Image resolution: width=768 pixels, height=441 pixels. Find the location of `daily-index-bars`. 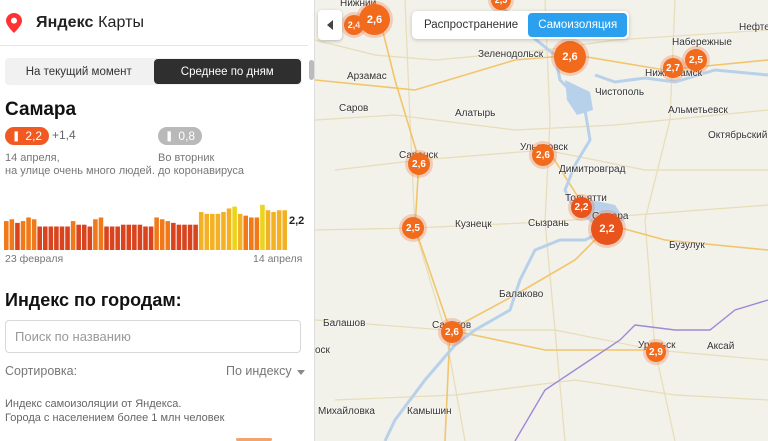

daily-index-bars is located at coordinates (146, 226).